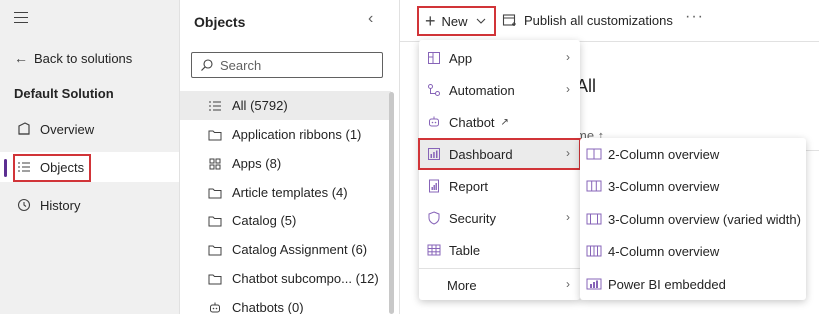 The image size is (819, 314). Describe the element at coordinates (239, 105) in the screenshot. I see `object-label: All` at that location.